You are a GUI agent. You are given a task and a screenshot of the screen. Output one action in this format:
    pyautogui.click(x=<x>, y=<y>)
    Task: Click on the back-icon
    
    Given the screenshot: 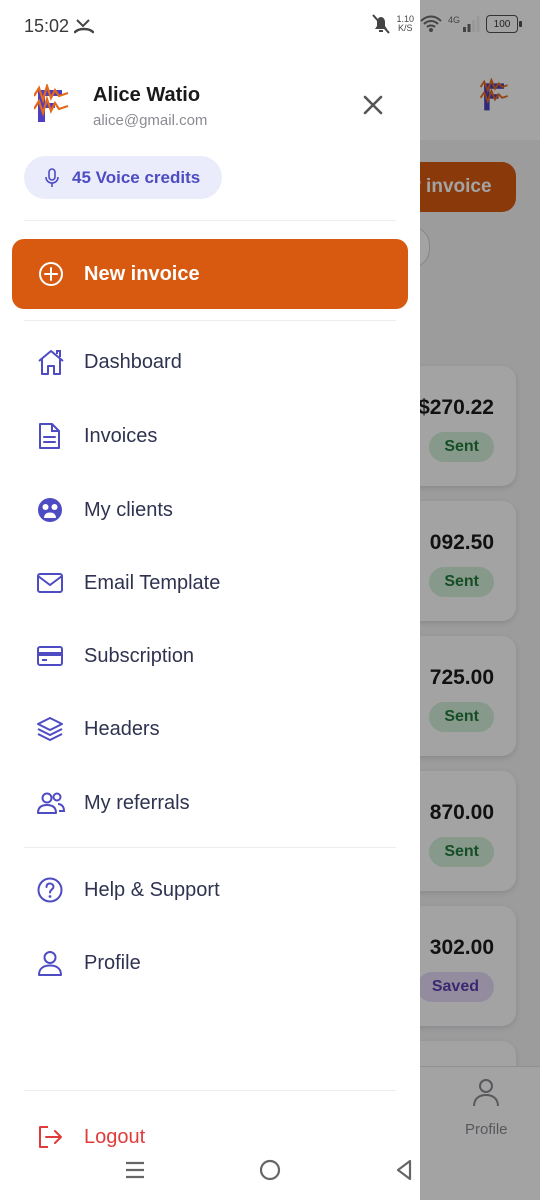 What is the action you would take?
    pyautogui.click(x=404, y=1170)
    